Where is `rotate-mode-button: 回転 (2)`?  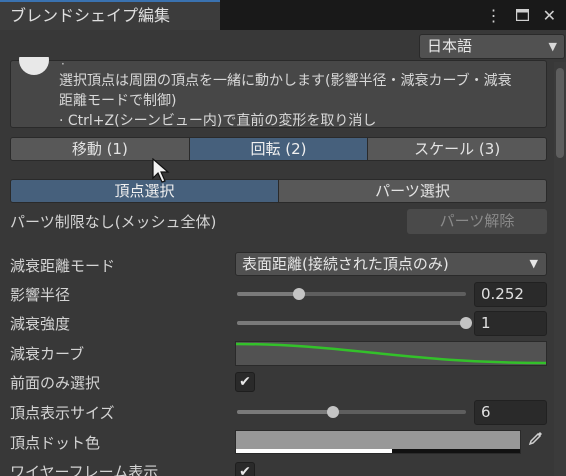
rotate-mode-button: 回転 (2) is located at coordinates (279, 149).